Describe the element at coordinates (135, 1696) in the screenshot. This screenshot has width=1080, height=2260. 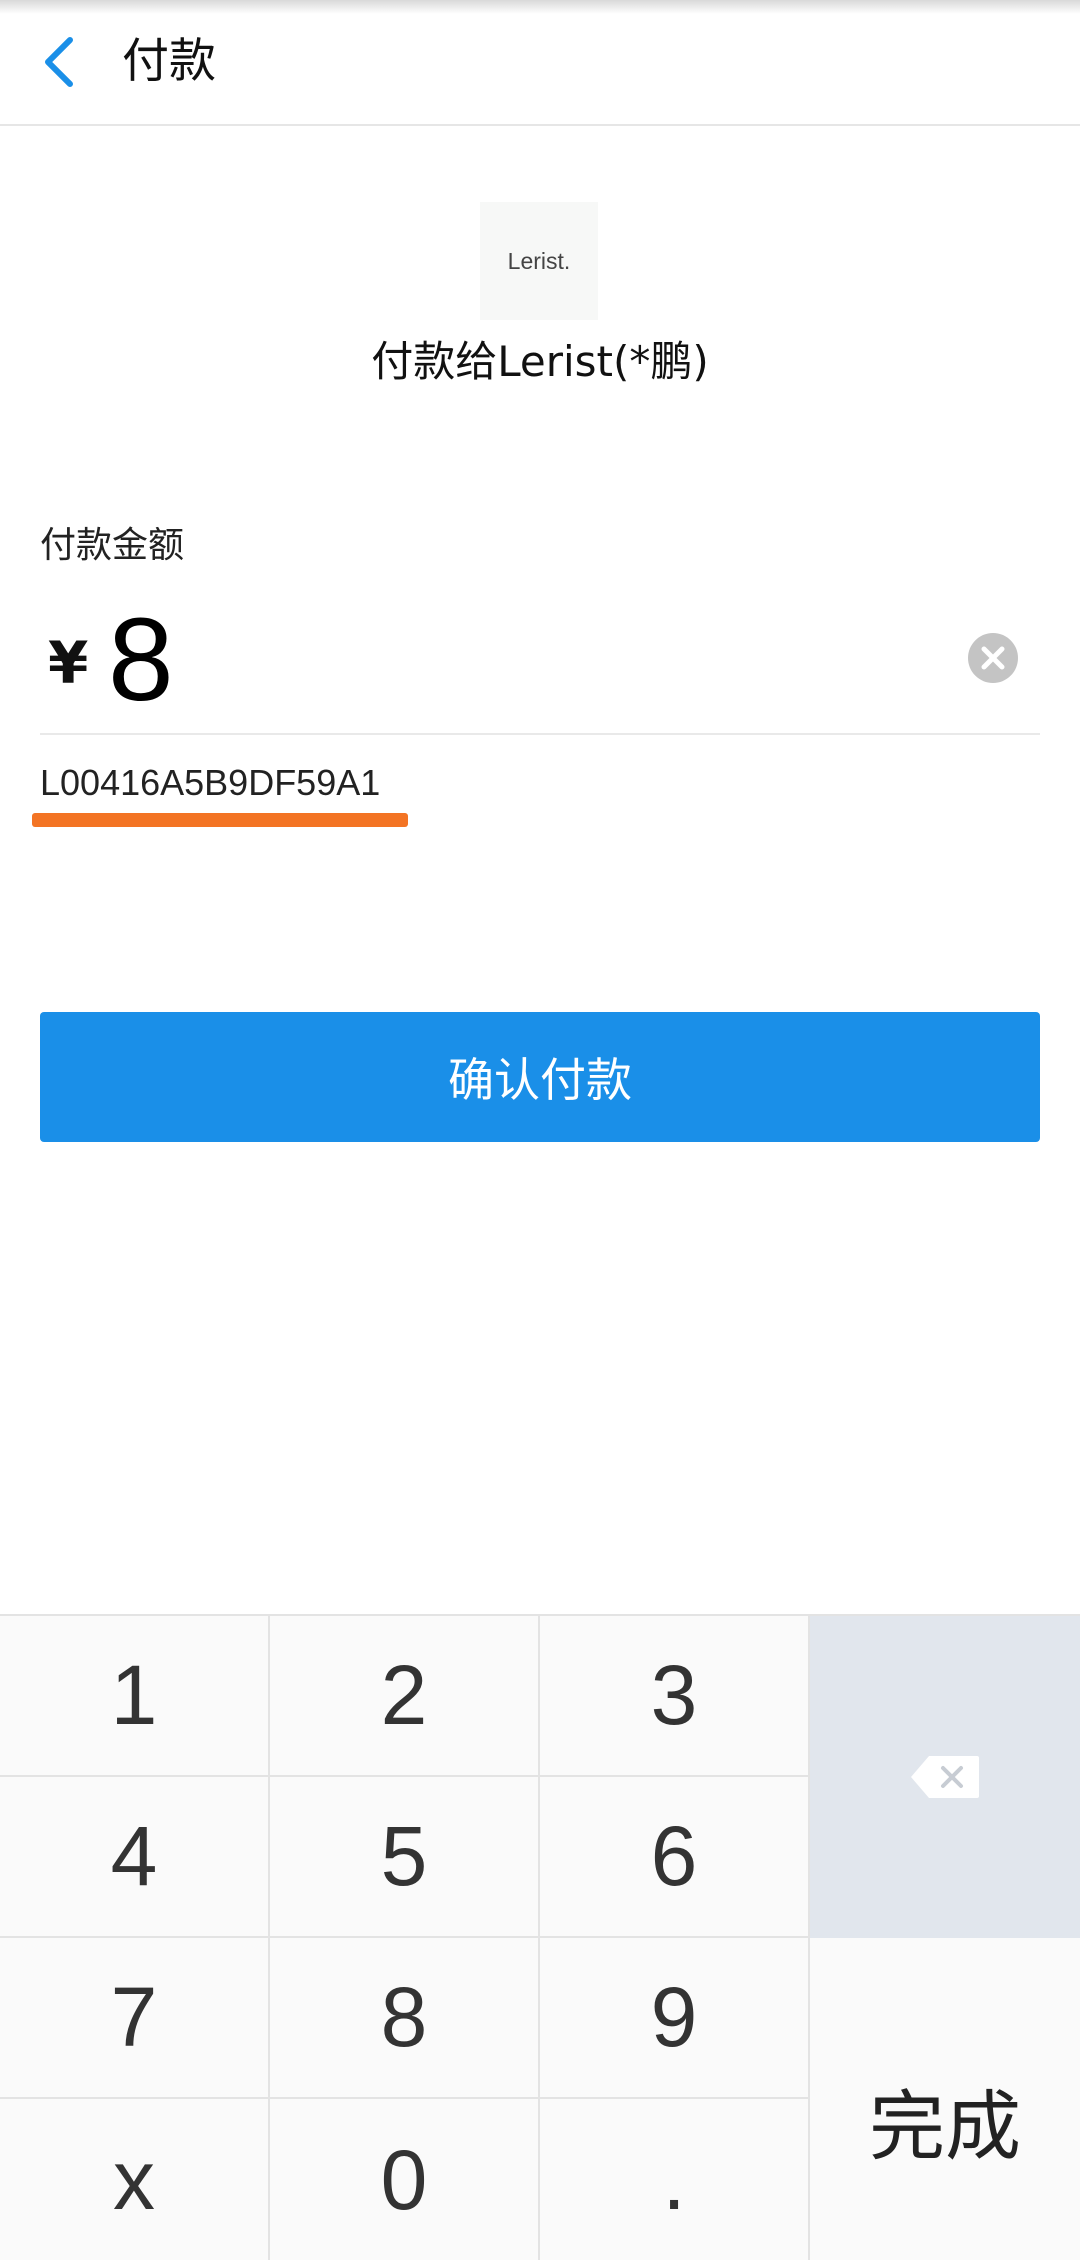
I see `key-1: 1` at that location.